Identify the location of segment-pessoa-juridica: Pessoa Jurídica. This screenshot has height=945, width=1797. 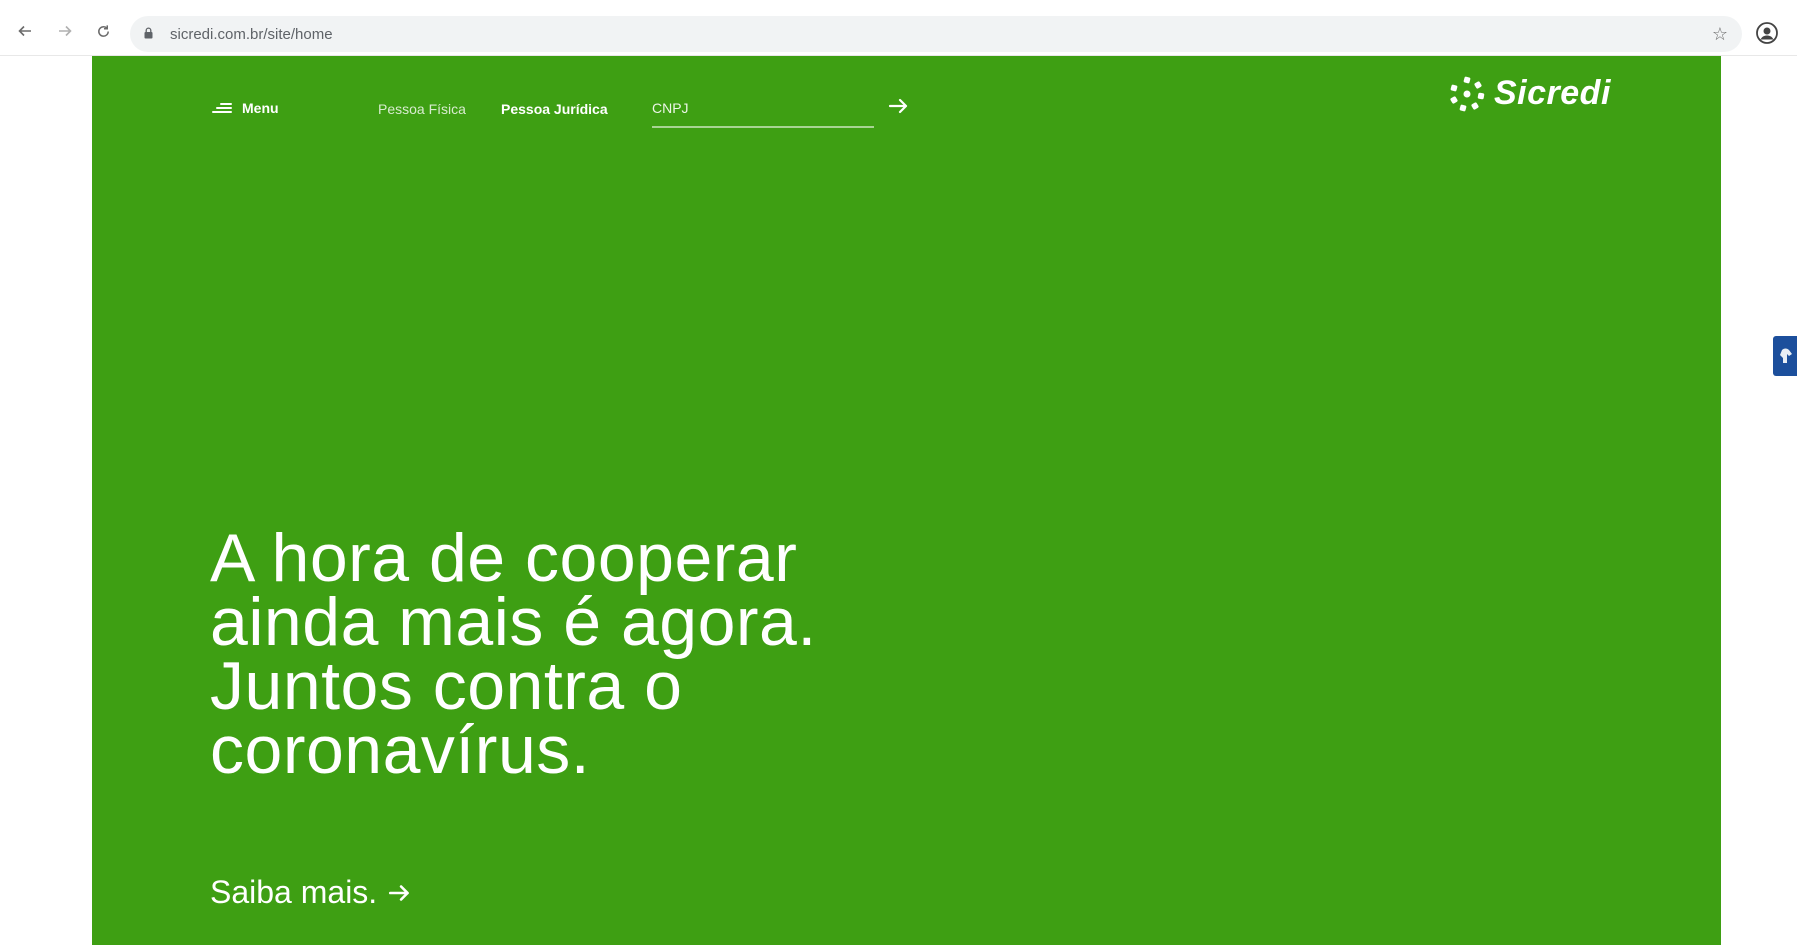
(554, 109).